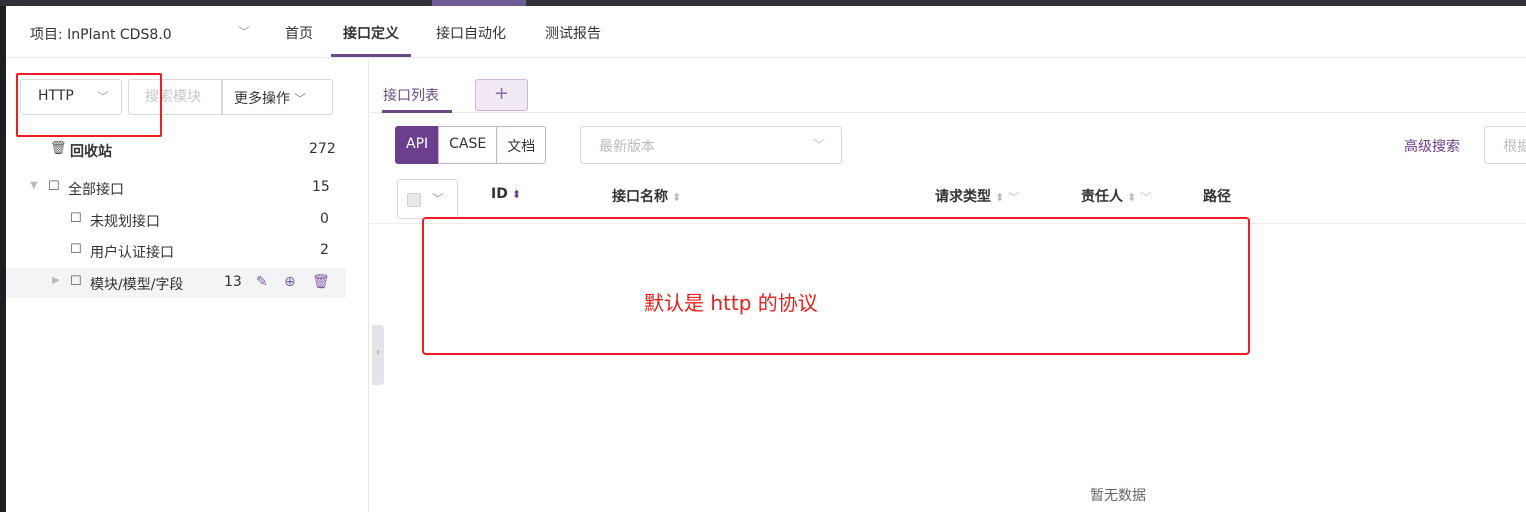  I want to click on tree-node-unplanned: ☐ 未规划接口 0, so click(176, 220).